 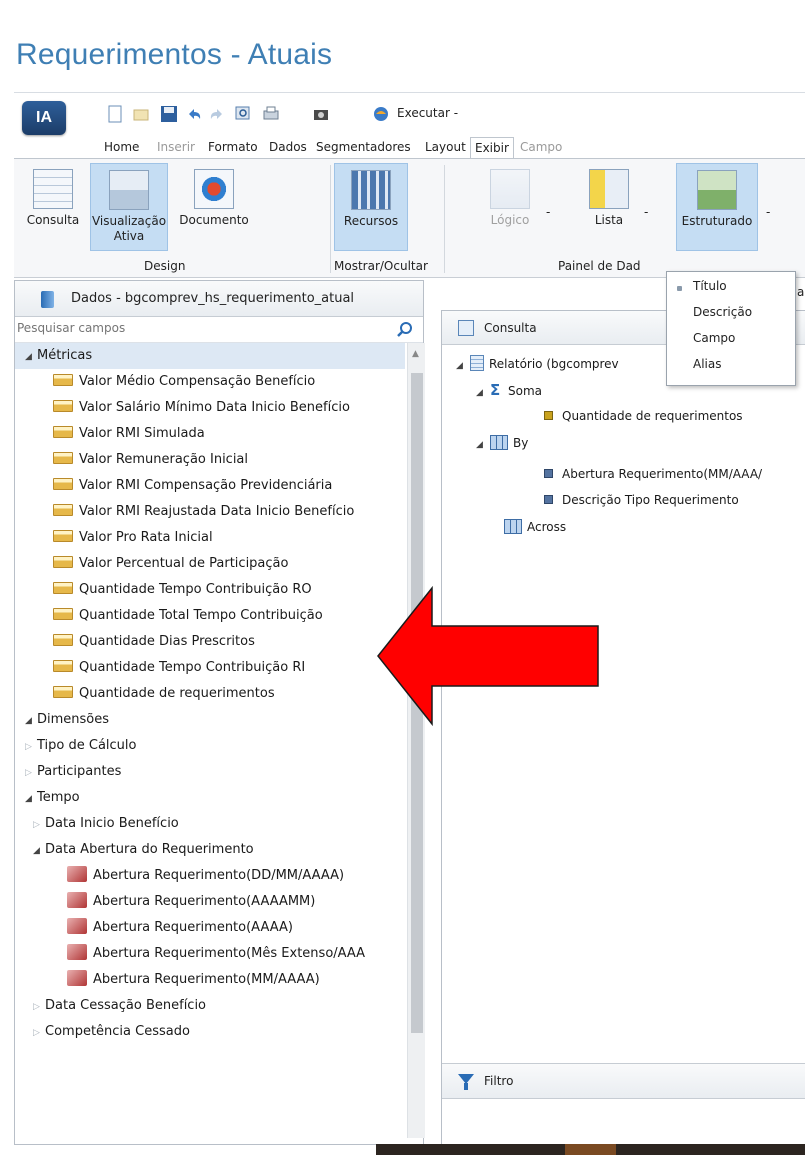 What do you see at coordinates (192, 486) in the screenshot?
I see `list-item: Valor RMI Compensação Previdenciária` at bounding box center [192, 486].